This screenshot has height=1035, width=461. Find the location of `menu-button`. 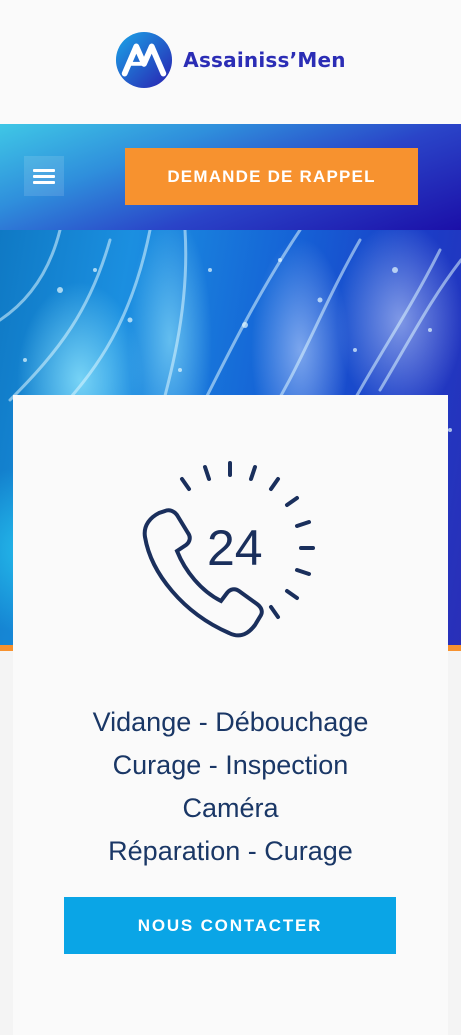

menu-button is located at coordinates (44, 176).